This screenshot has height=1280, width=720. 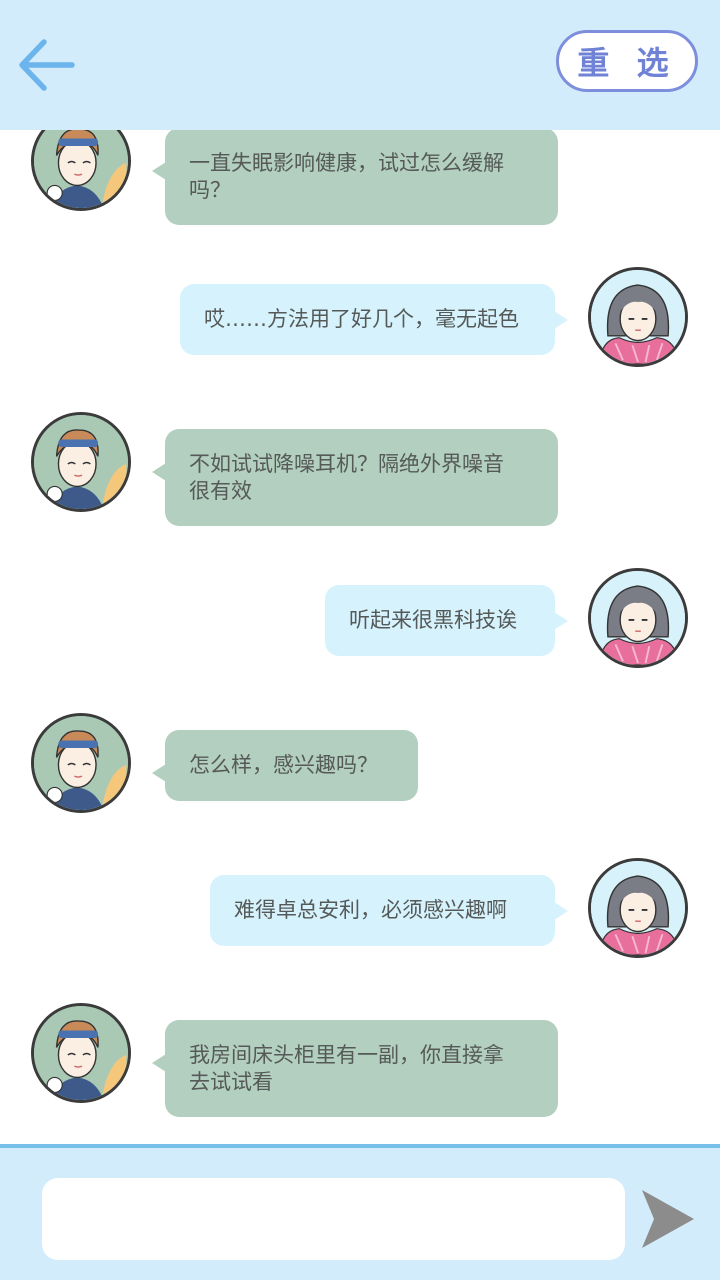 I want to click on message-text: 哎……方法用了好几个，毫无起色, so click(x=361, y=319).